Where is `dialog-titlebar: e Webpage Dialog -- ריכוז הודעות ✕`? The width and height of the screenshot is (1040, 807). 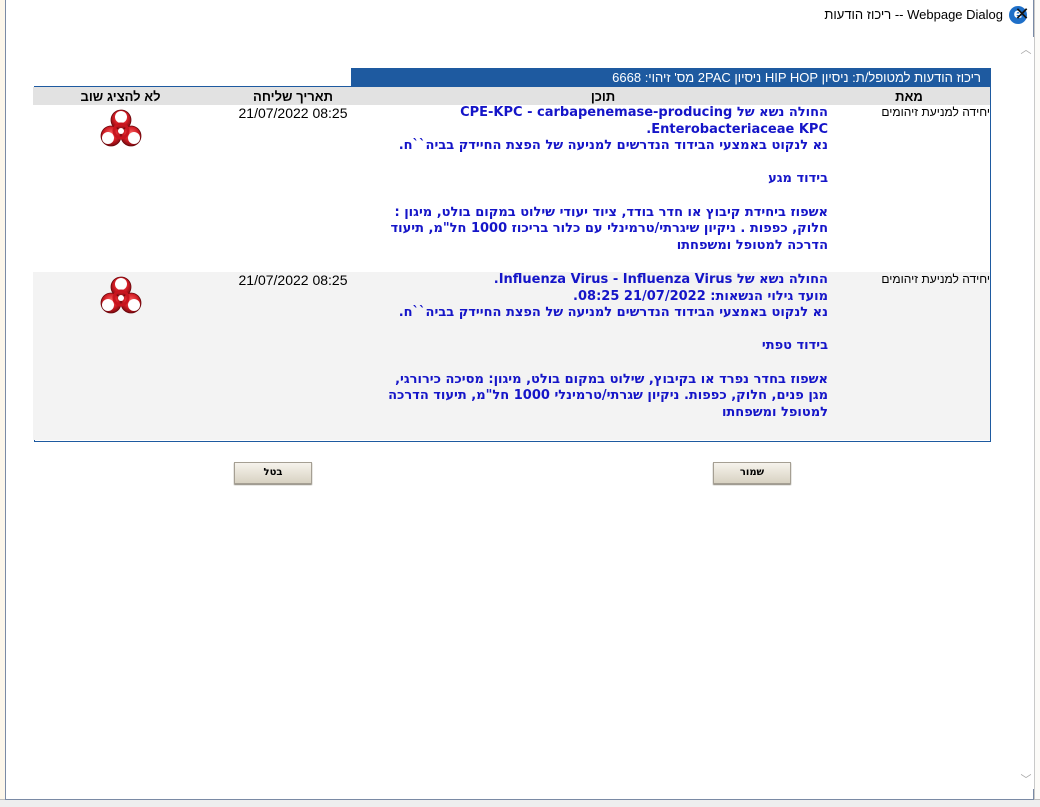
dialog-titlebar: e Webpage Dialog -- ריכוז הודעות ✕ is located at coordinates (519, 15).